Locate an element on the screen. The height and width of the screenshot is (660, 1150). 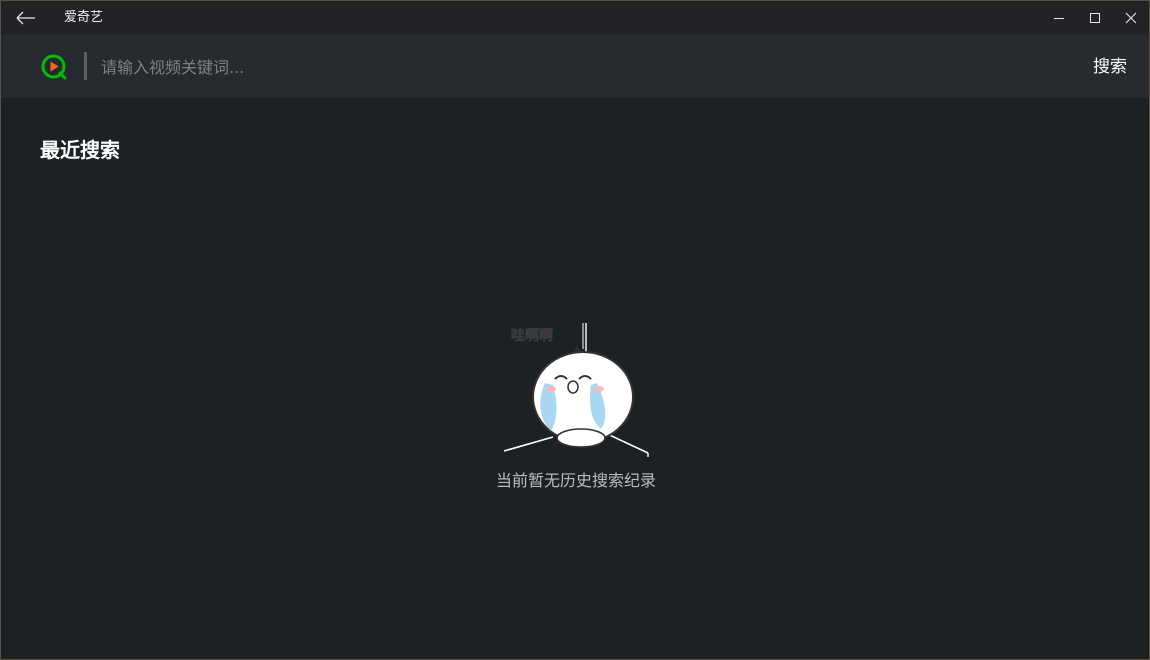
back-button is located at coordinates (26, 18).